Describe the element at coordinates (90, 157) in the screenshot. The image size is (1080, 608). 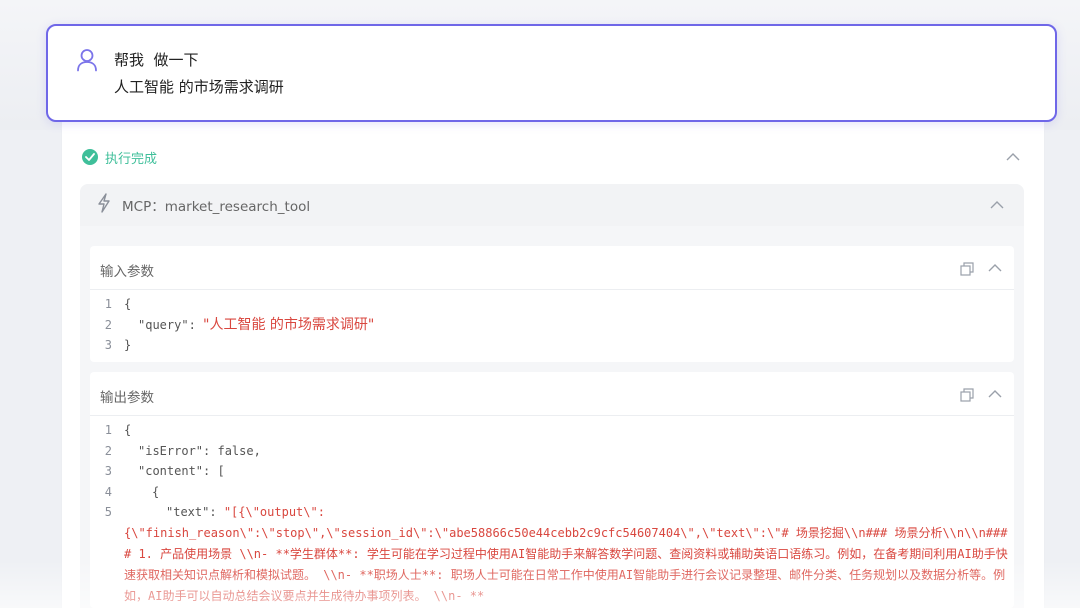
I see `check-circle-icon` at that location.